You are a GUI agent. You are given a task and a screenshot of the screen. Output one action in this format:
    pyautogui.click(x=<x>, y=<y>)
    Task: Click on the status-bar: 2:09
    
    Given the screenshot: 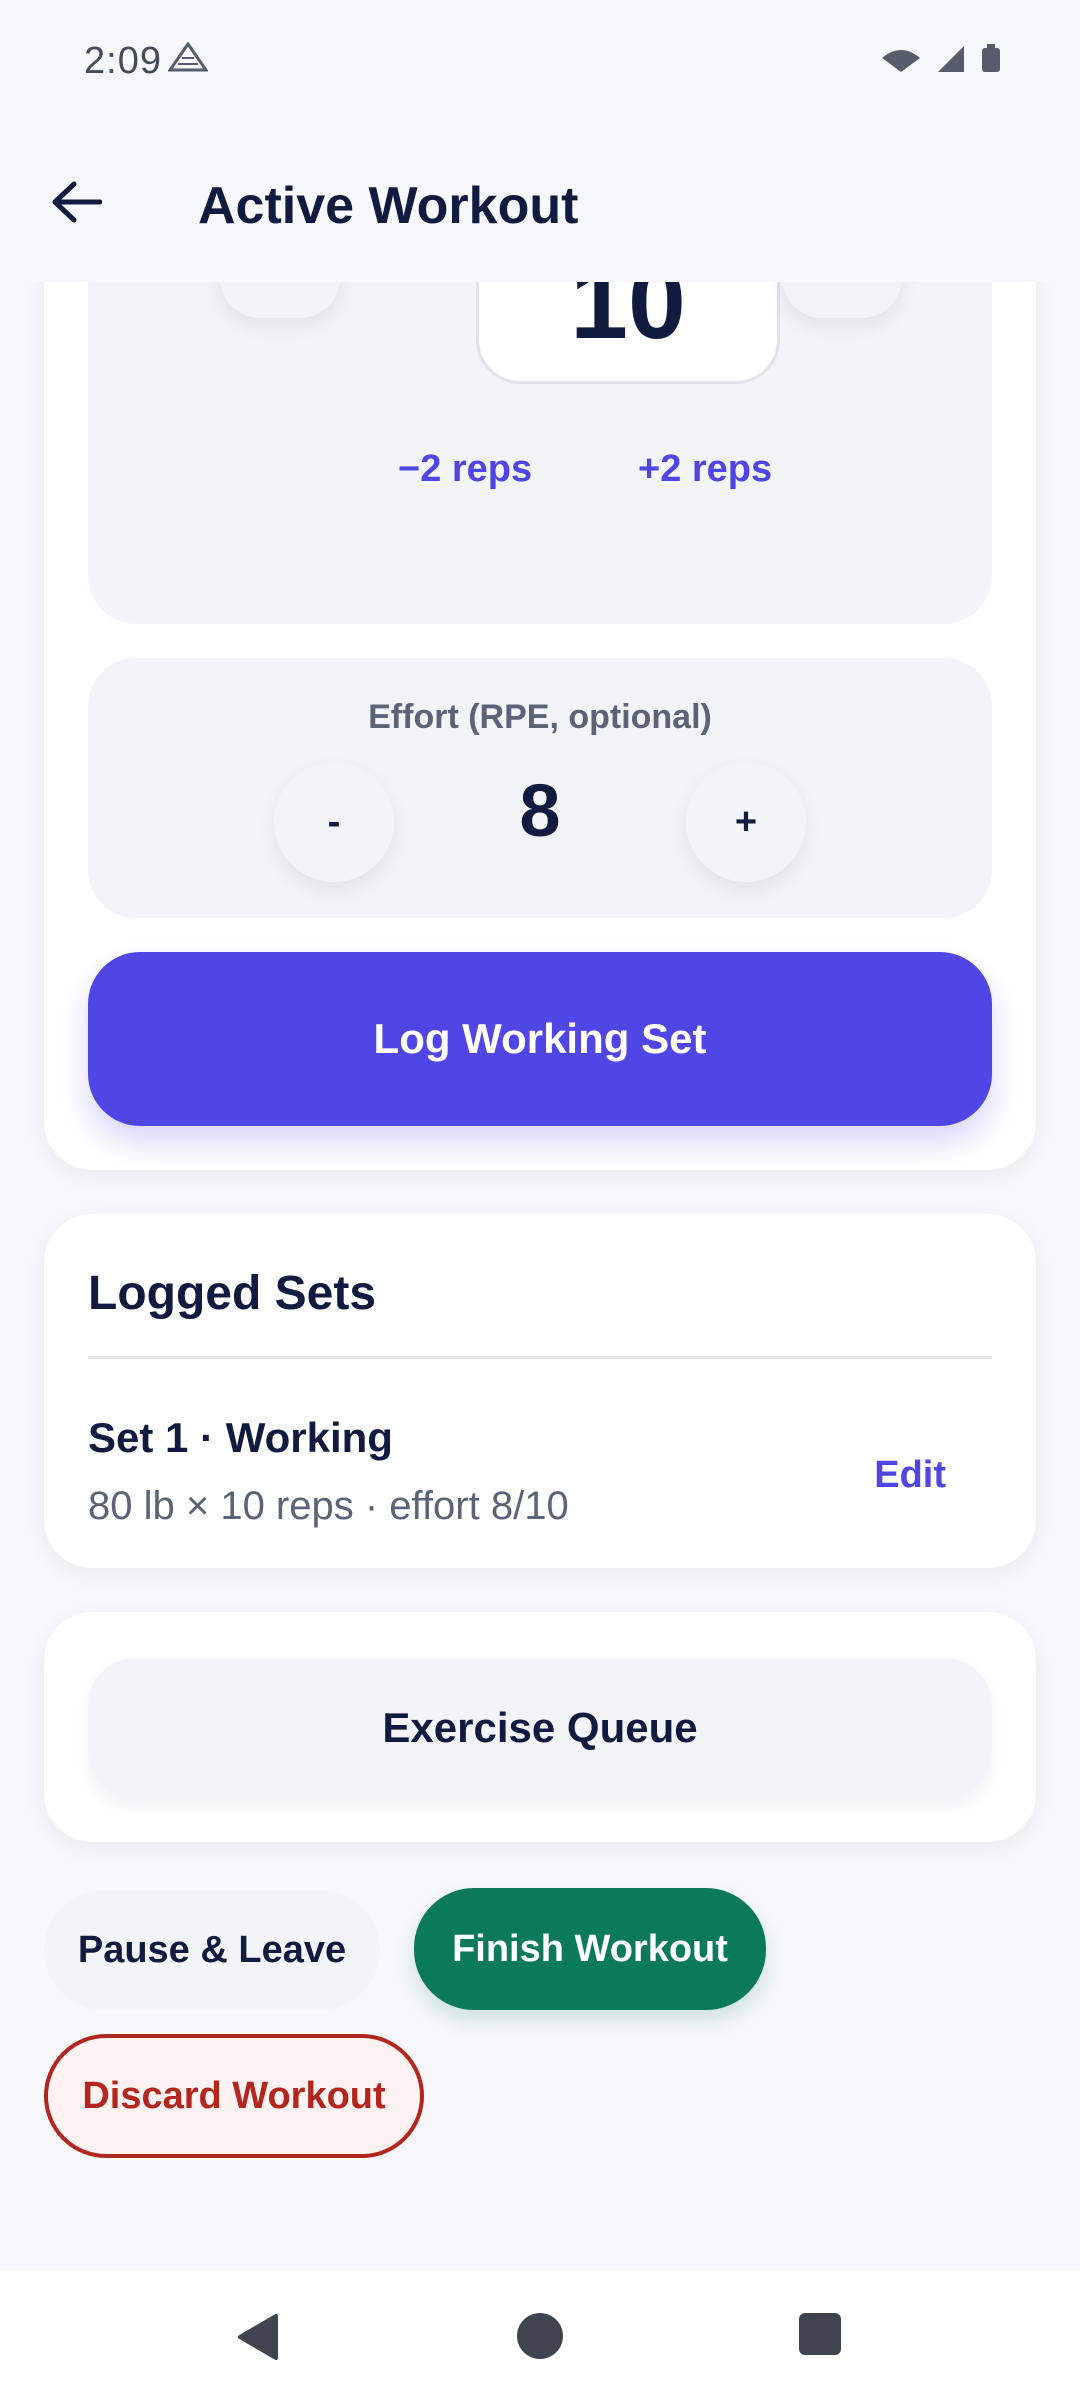 What is the action you would take?
    pyautogui.click(x=540, y=43)
    